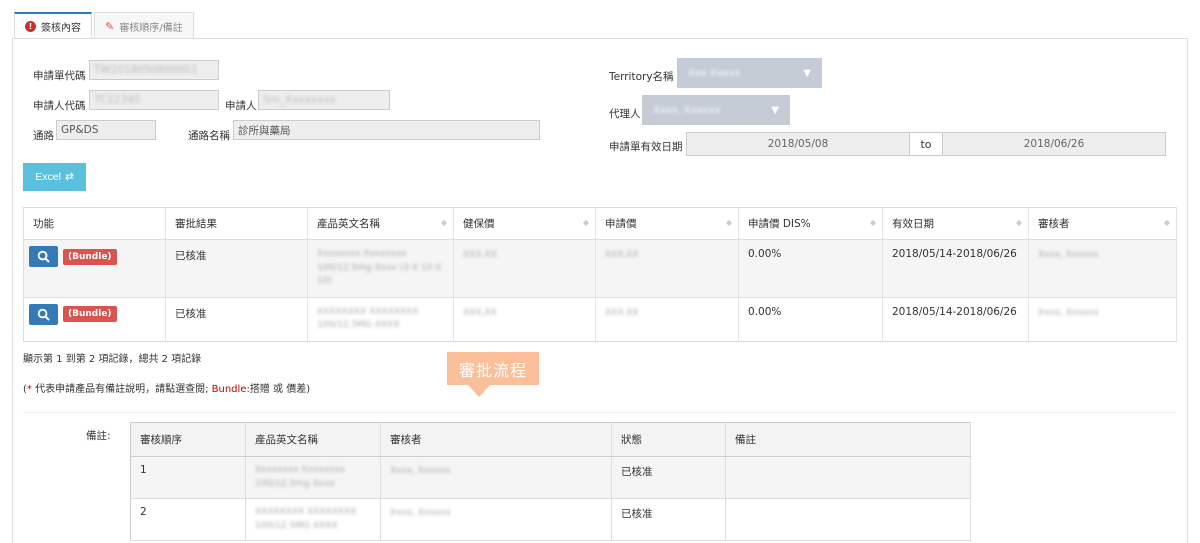  What do you see at coordinates (524, 223) in the screenshot?
I see `col-header: 健保價 ◆` at bounding box center [524, 223].